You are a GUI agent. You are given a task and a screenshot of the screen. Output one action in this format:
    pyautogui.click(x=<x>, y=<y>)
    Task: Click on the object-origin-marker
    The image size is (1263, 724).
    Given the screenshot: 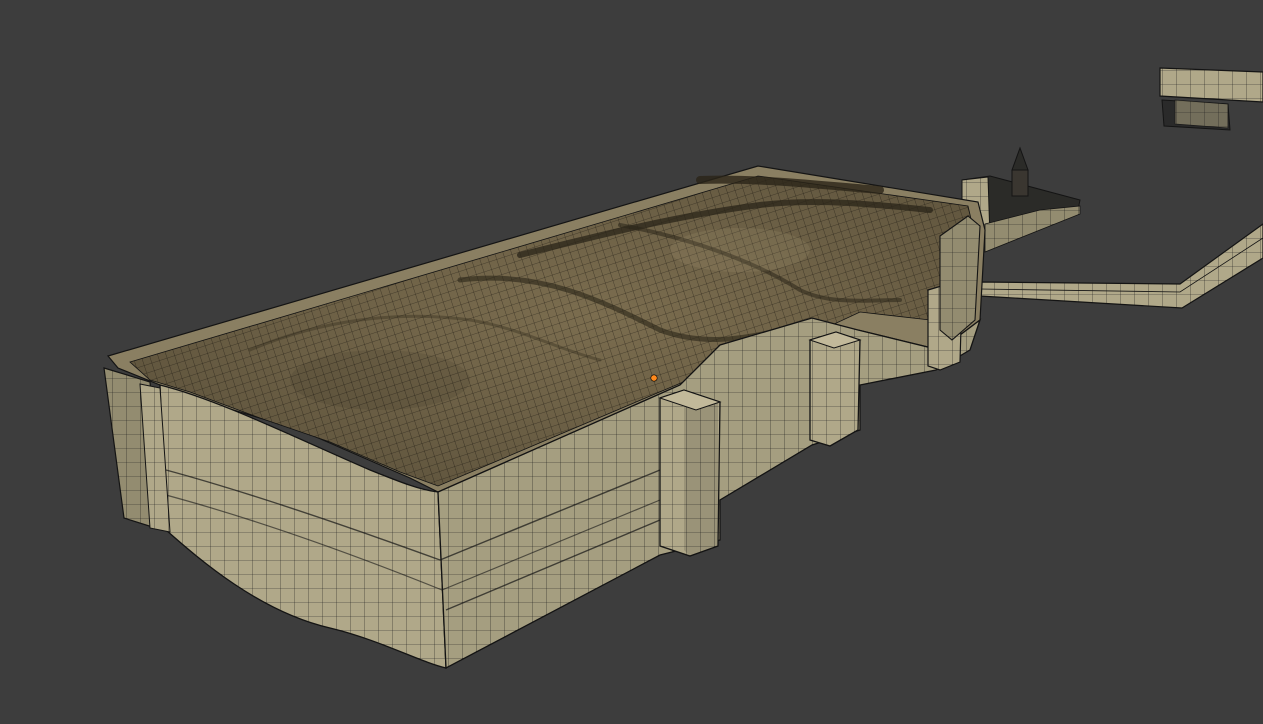 What is the action you would take?
    pyautogui.click(x=654, y=378)
    